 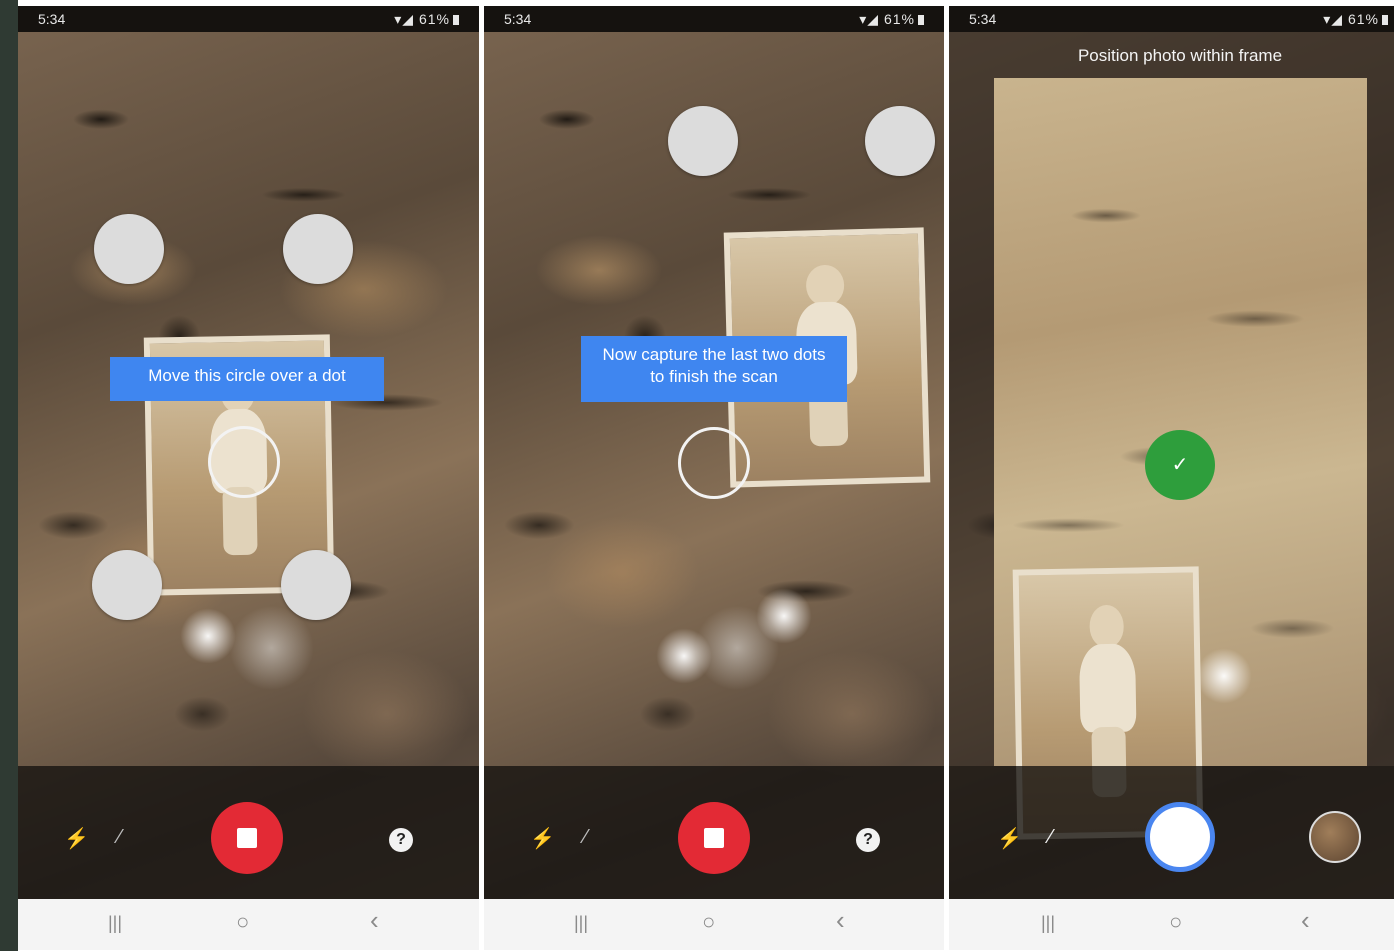 I want to click on dim-right, so click(x=1380, y=399).